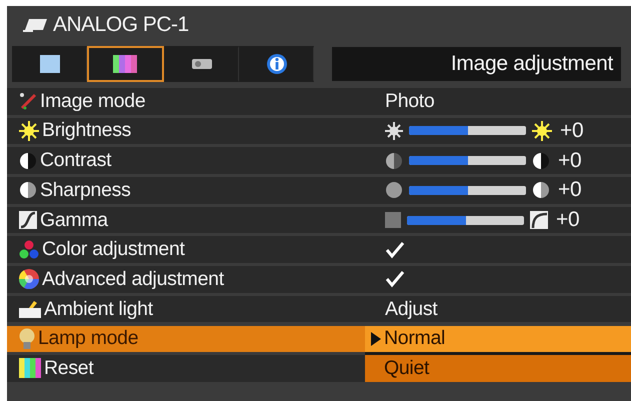 The width and height of the screenshot is (631, 401). I want to click on tab, so click(125, 64).